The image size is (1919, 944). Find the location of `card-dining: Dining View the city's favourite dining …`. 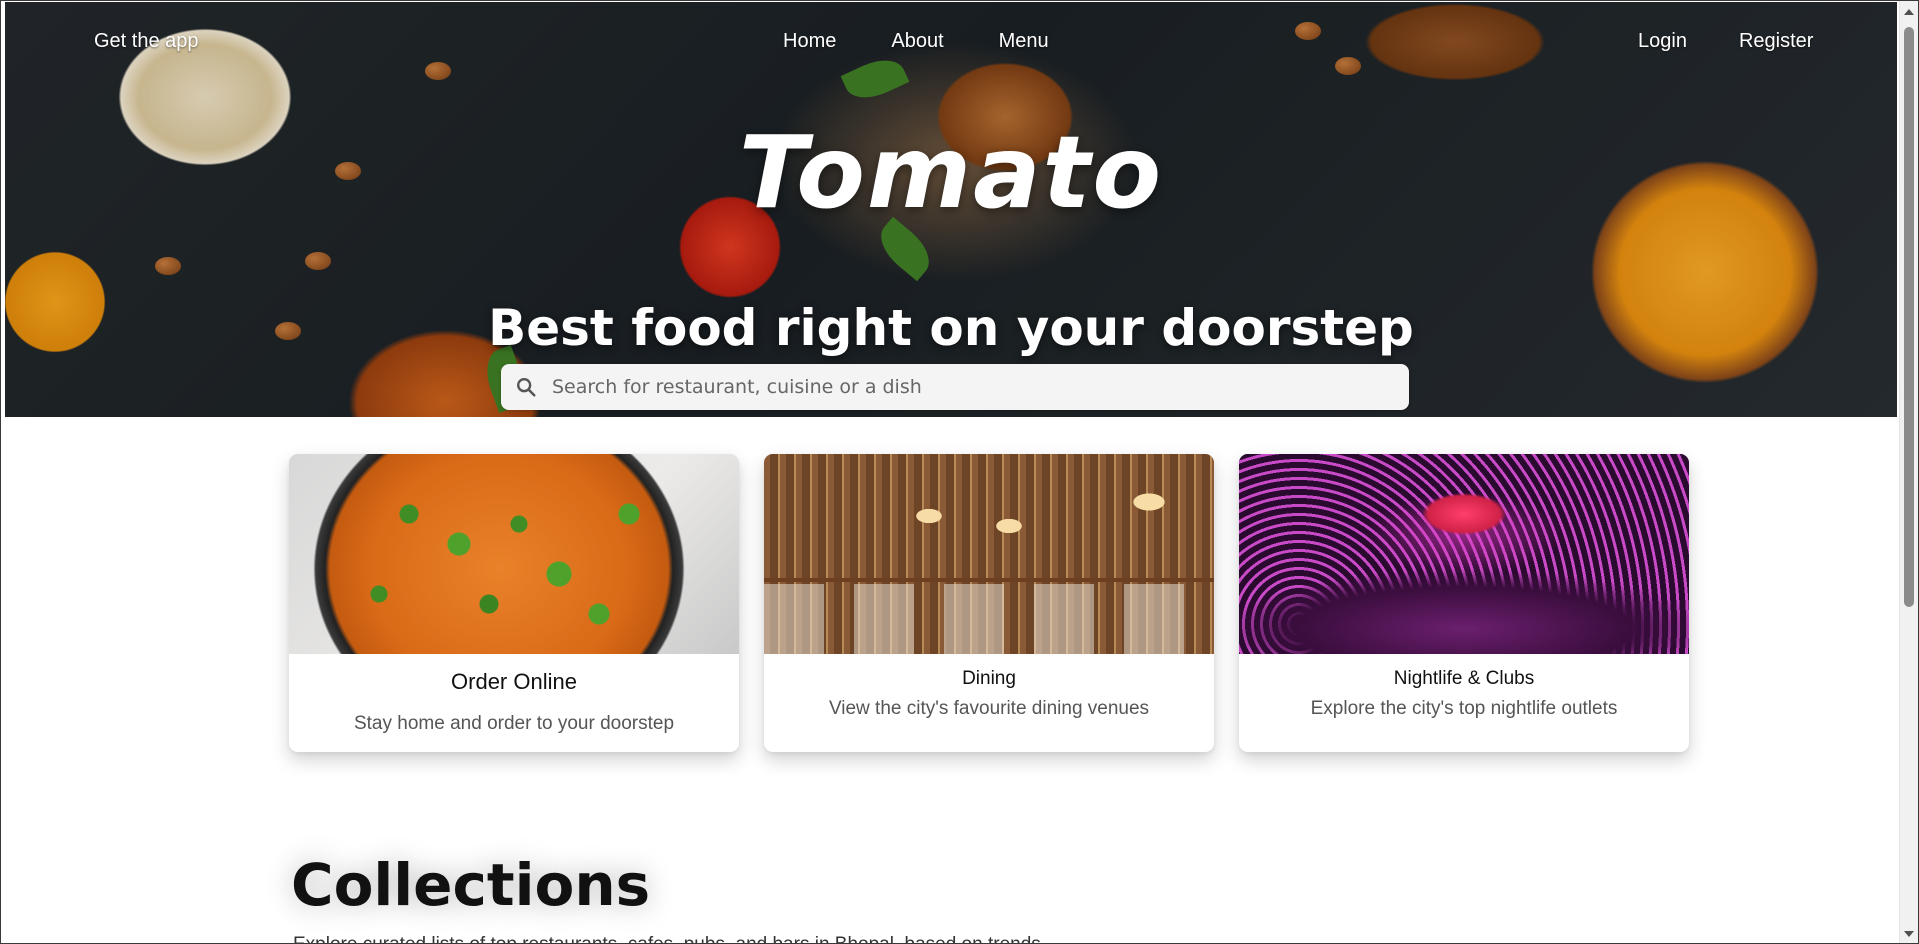

card-dining: Dining View the city's favourite dining … is located at coordinates (989, 603).